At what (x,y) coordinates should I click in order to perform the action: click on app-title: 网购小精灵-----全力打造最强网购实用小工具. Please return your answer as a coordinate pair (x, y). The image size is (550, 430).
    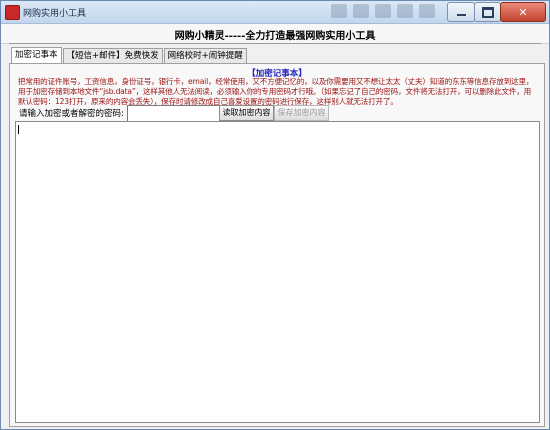
    Looking at the image, I should click on (275, 36).